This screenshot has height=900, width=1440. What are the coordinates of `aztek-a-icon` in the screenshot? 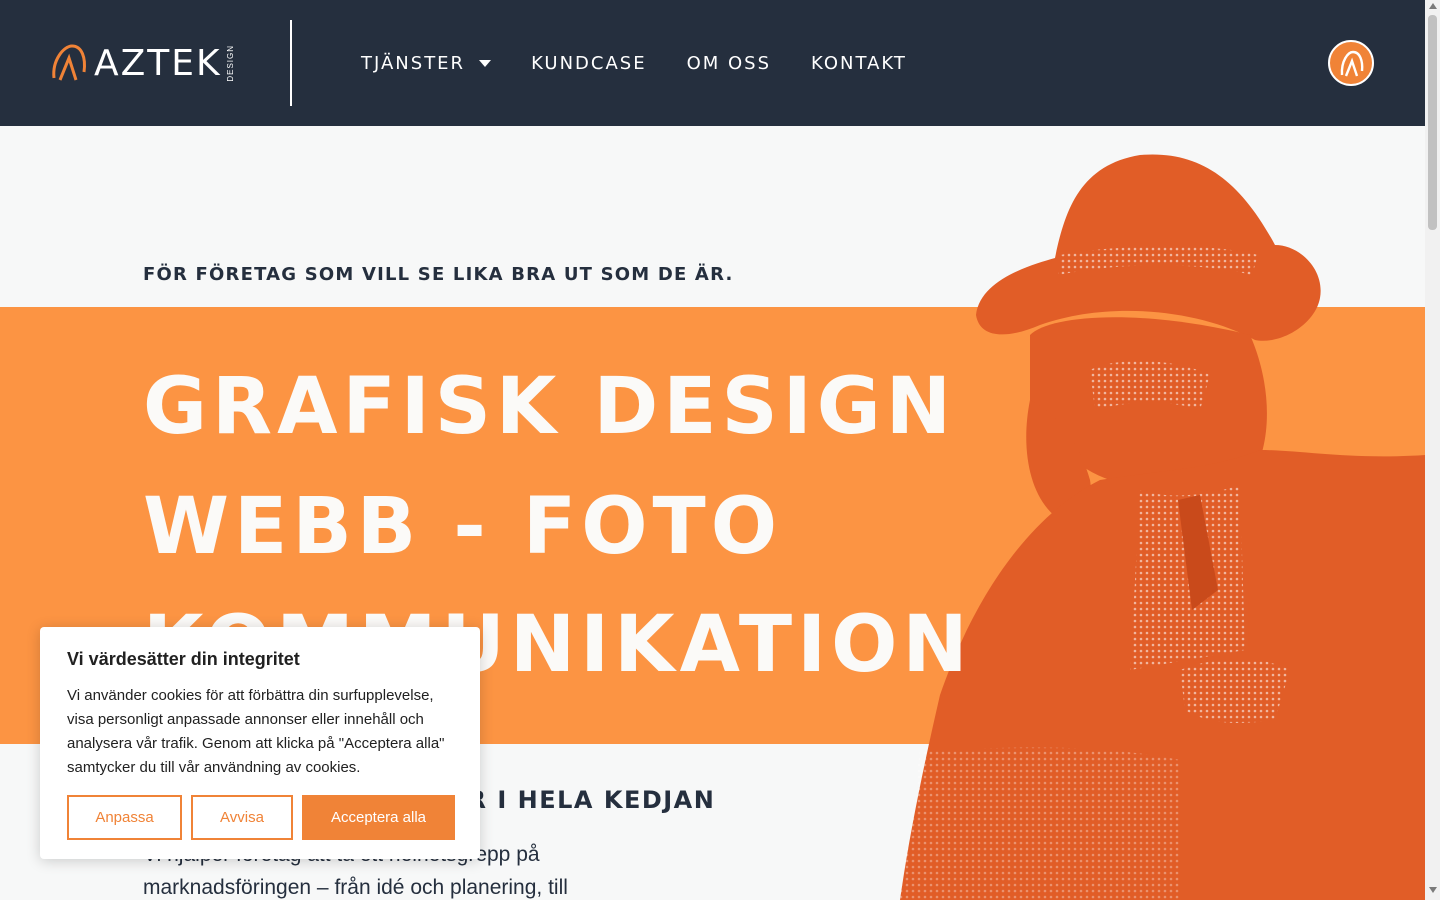 It's located at (1351, 63).